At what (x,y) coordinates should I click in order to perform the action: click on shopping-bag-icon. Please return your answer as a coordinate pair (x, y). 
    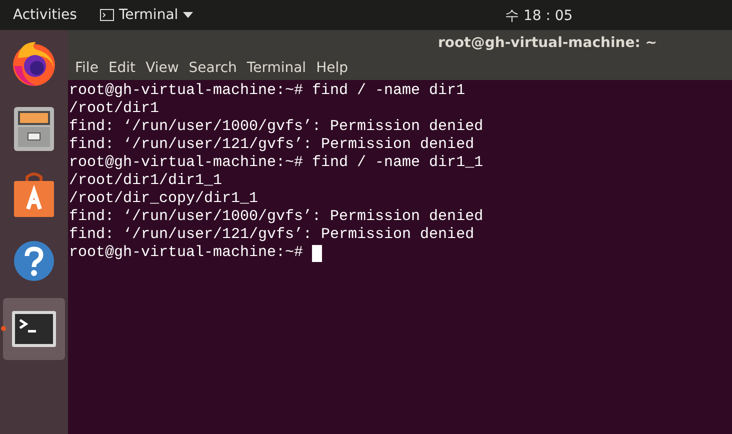
    Looking at the image, I should click on (34, 195).